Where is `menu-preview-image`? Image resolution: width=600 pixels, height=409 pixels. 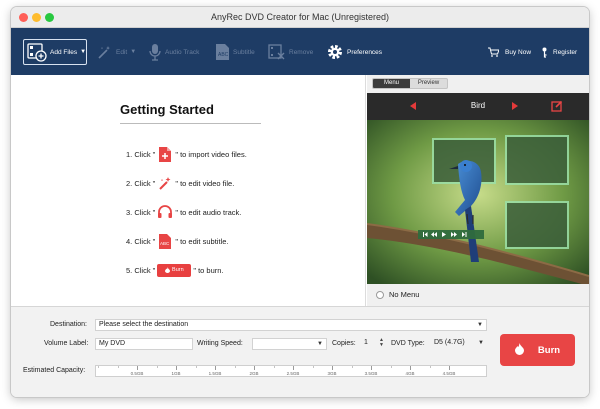
menu-preview-image is located at coordinates (478, 202).